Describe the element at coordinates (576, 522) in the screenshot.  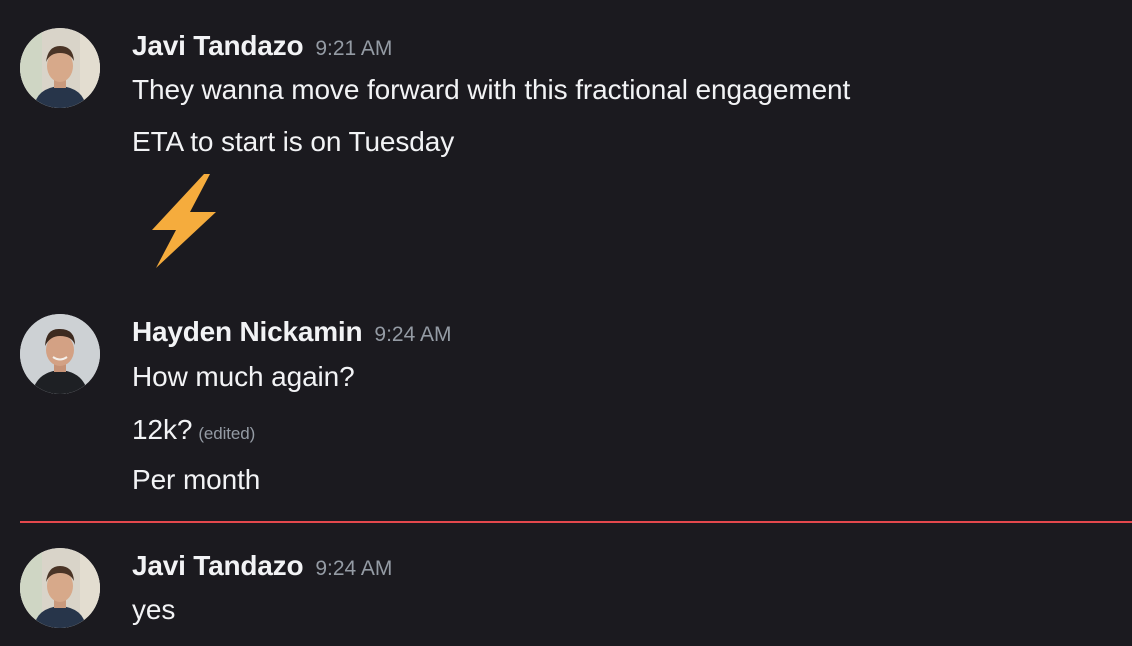
I see `new-messages-divider` at that location.